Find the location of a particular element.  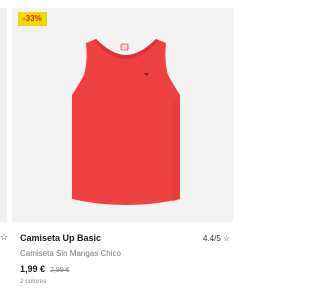

product-rating: 4.4/5 ☆ is located at coordinates (217, 238).